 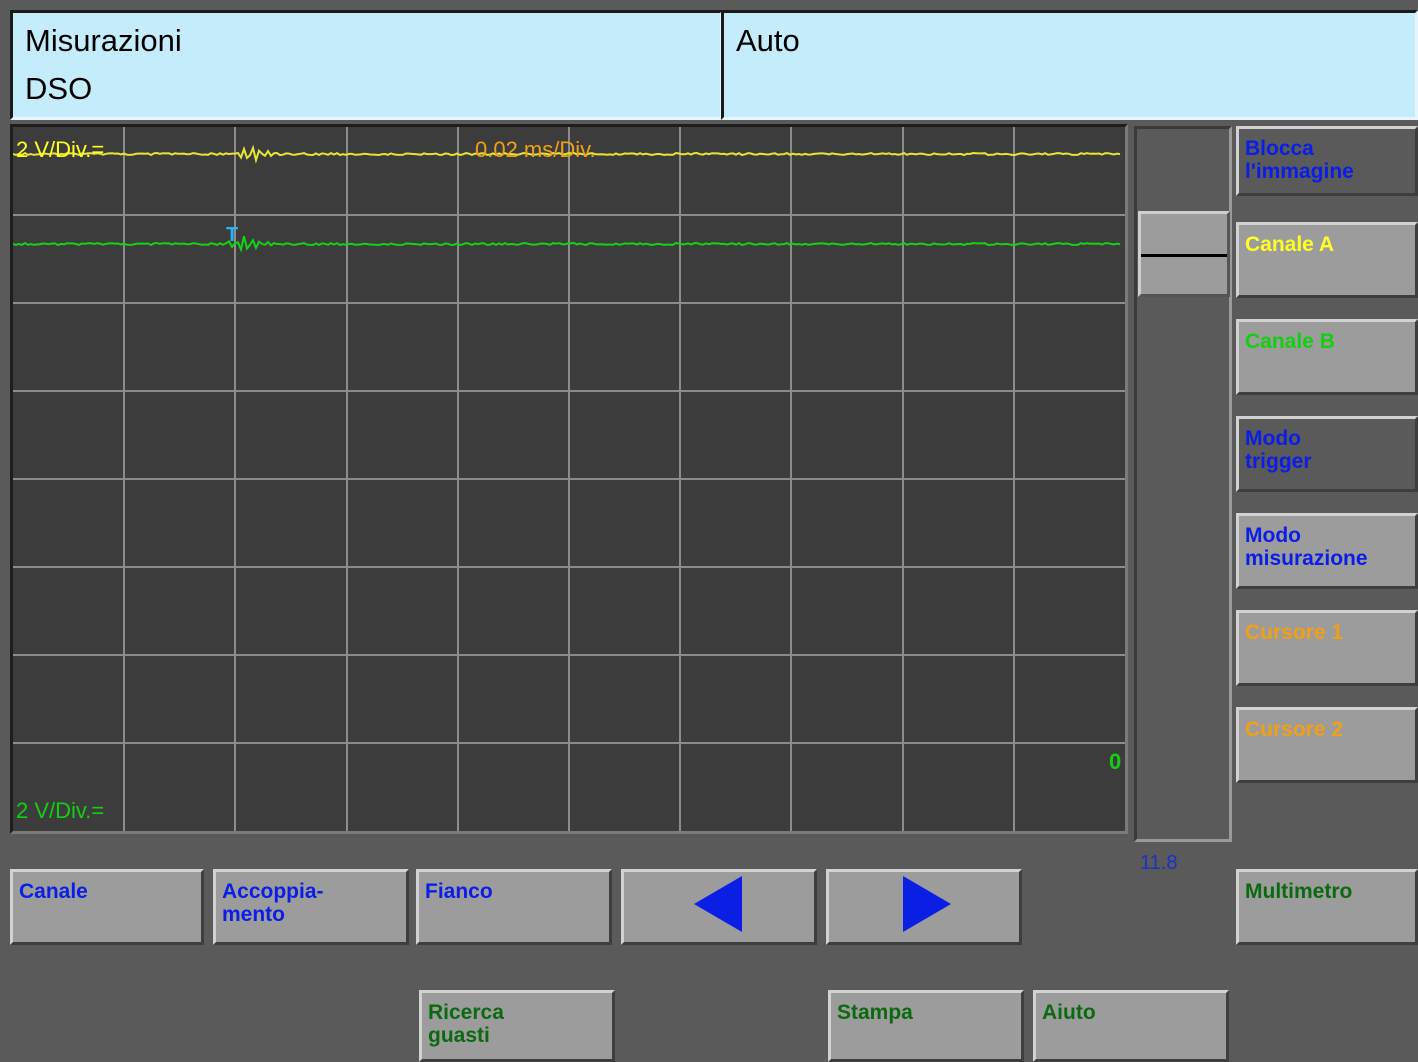 I want to click on measurement-mode-button-label: Modo misurazione, so click(x=1306, y=547).